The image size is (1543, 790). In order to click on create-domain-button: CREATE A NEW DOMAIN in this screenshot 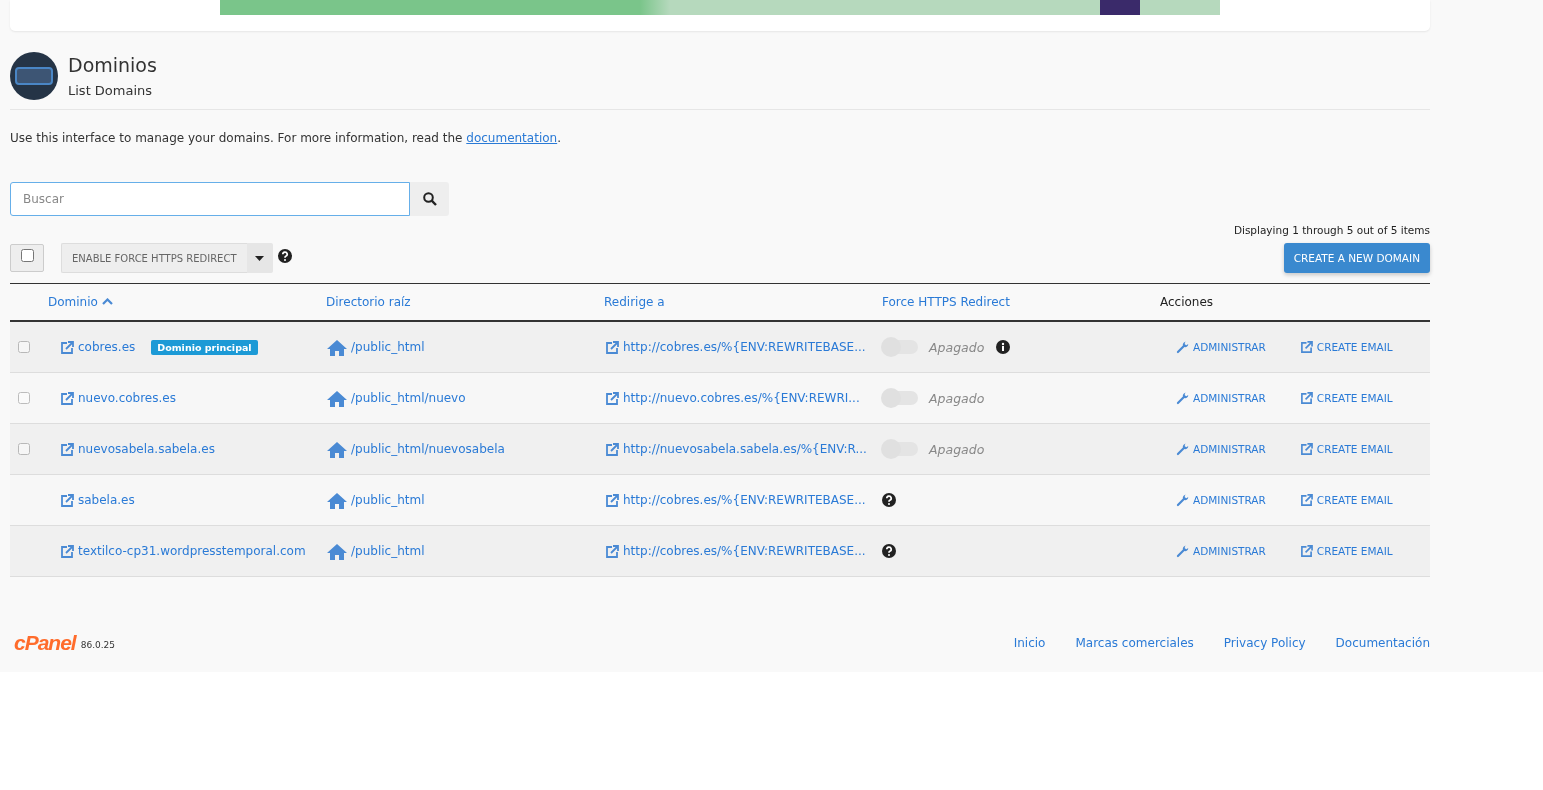, I will do `click(1356, 258)`.